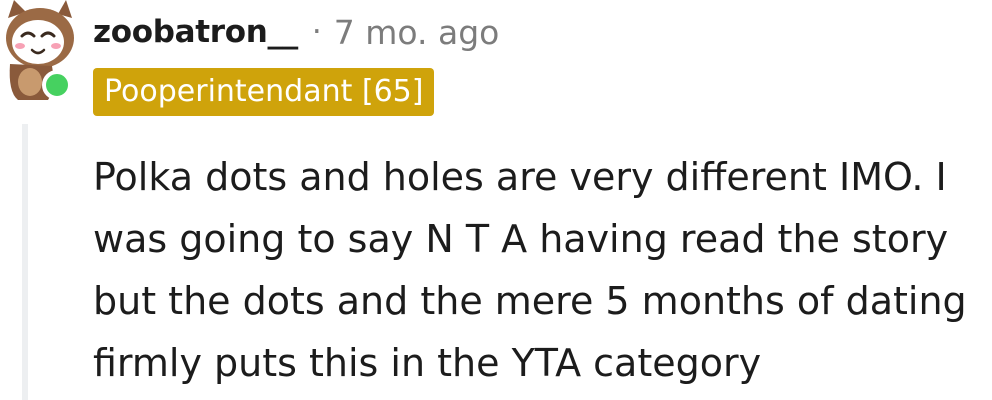  I want to click on username-link: zoobatron__, so click(195, 32).